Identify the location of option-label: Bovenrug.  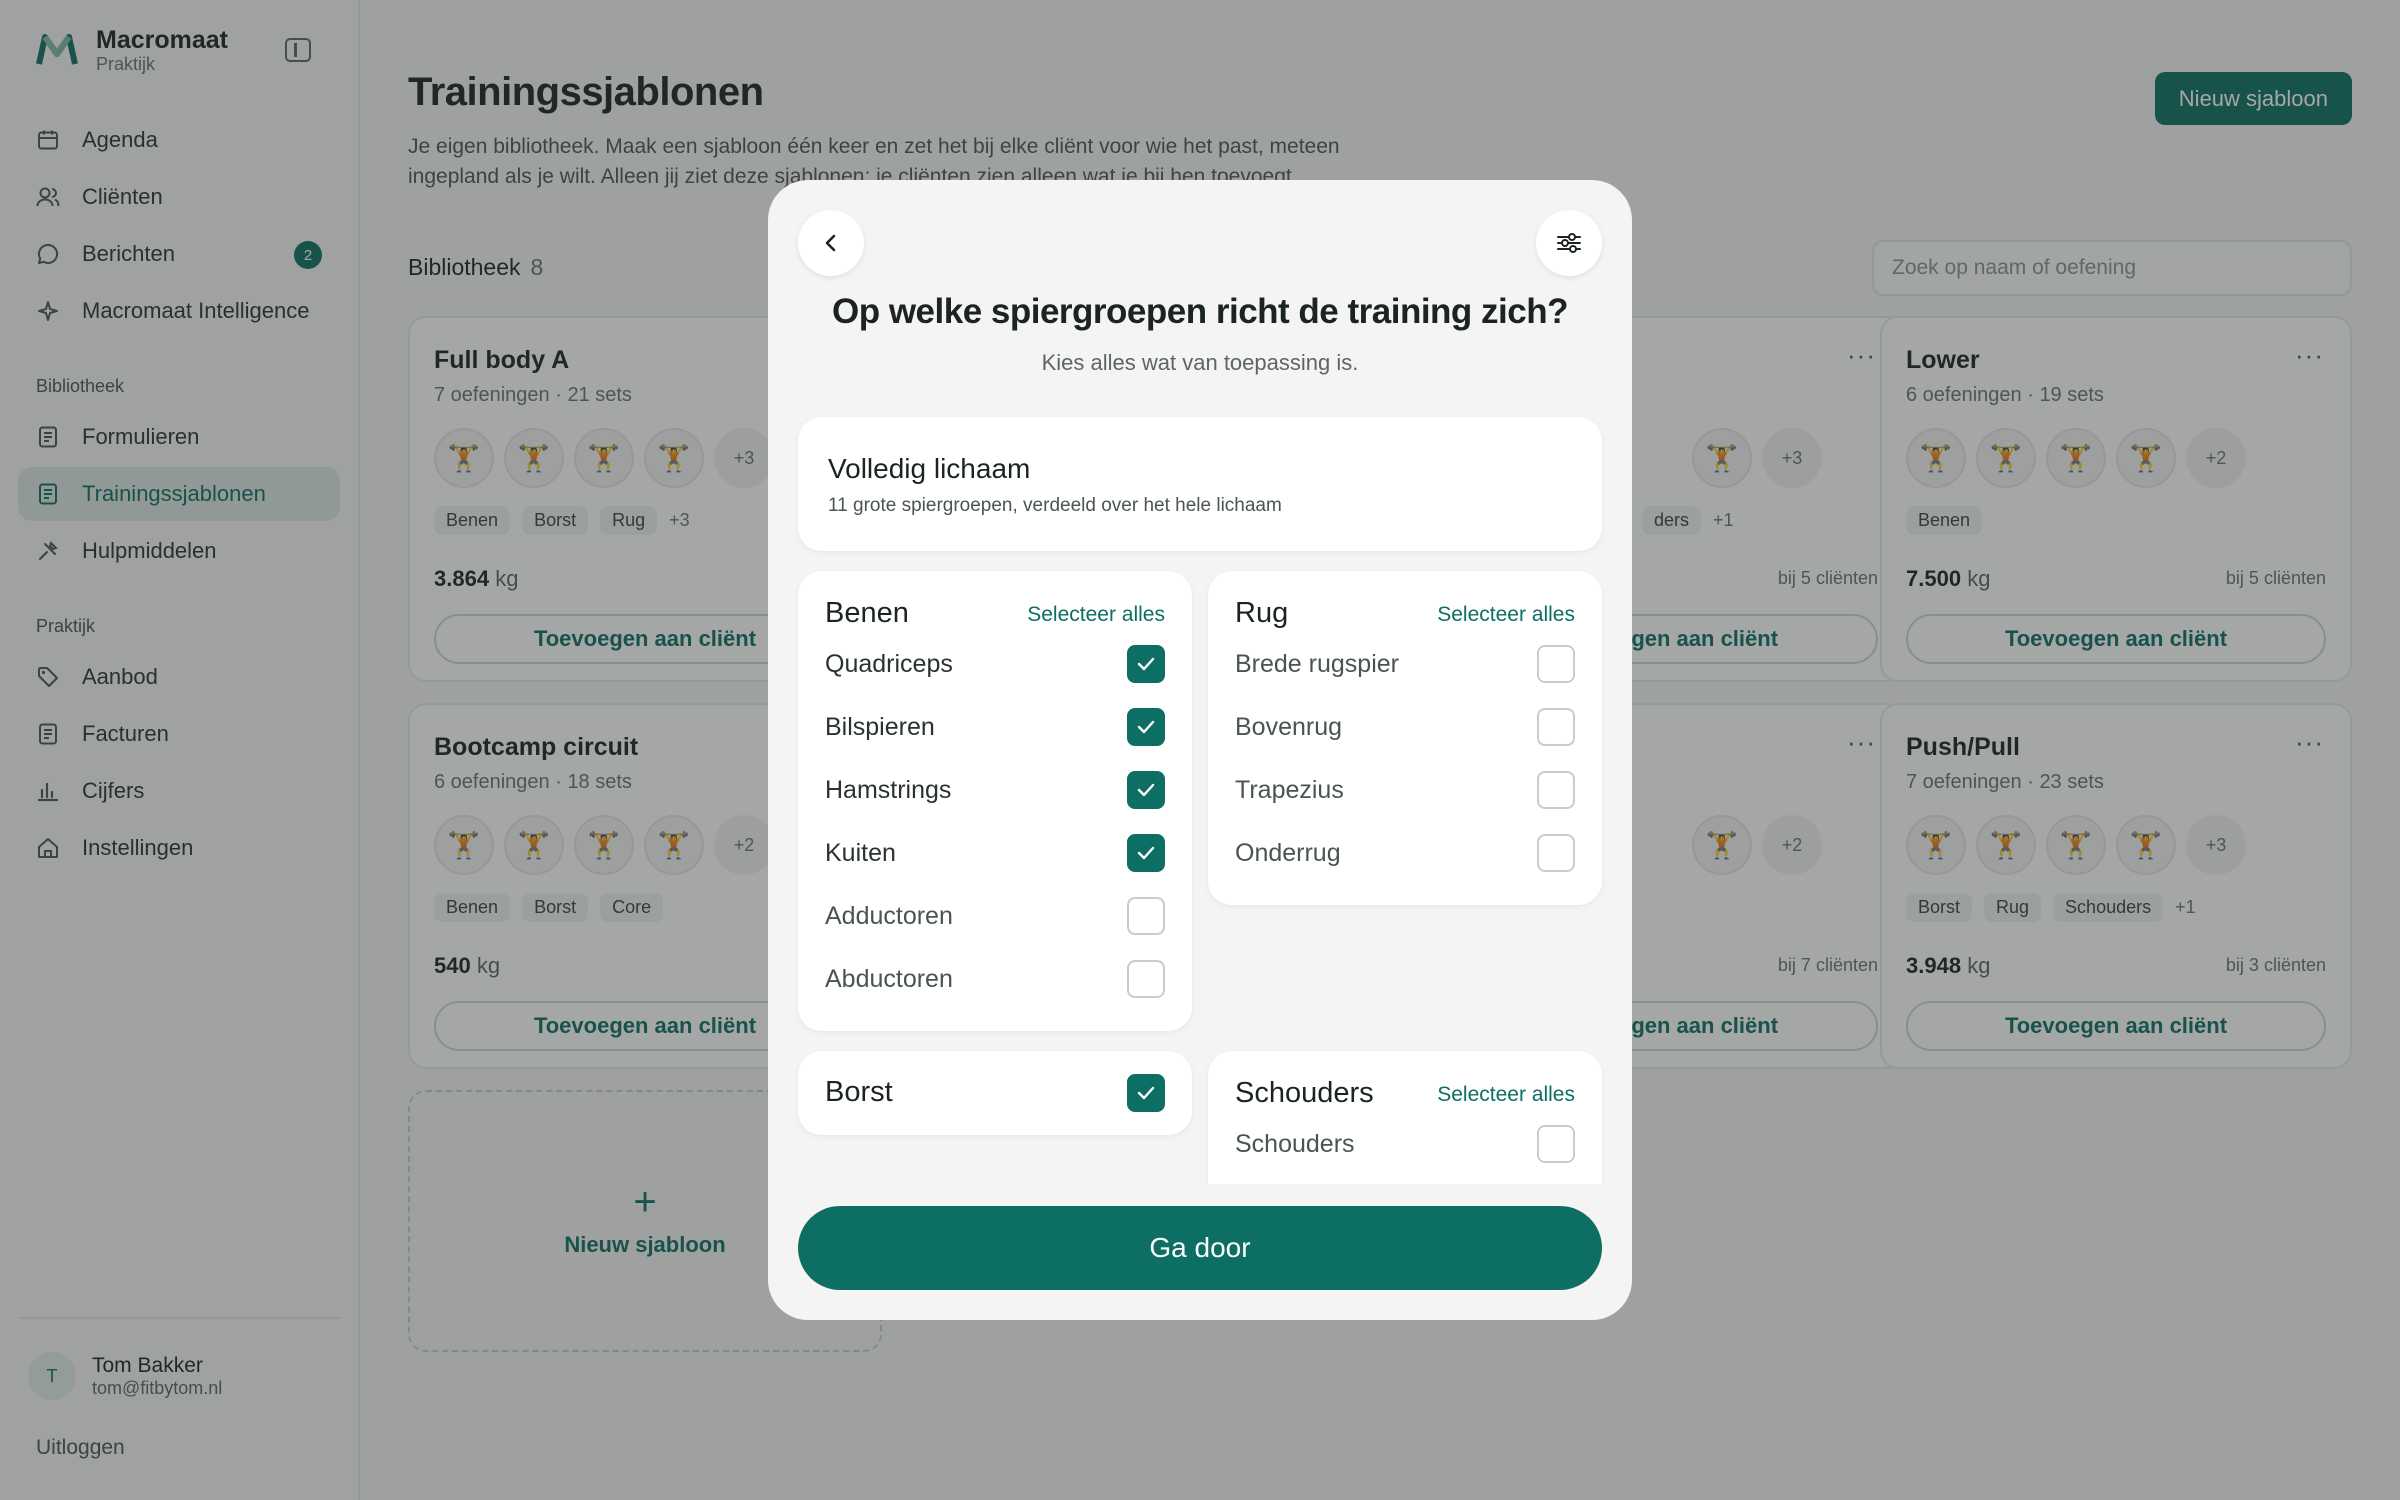
(1289, 726).